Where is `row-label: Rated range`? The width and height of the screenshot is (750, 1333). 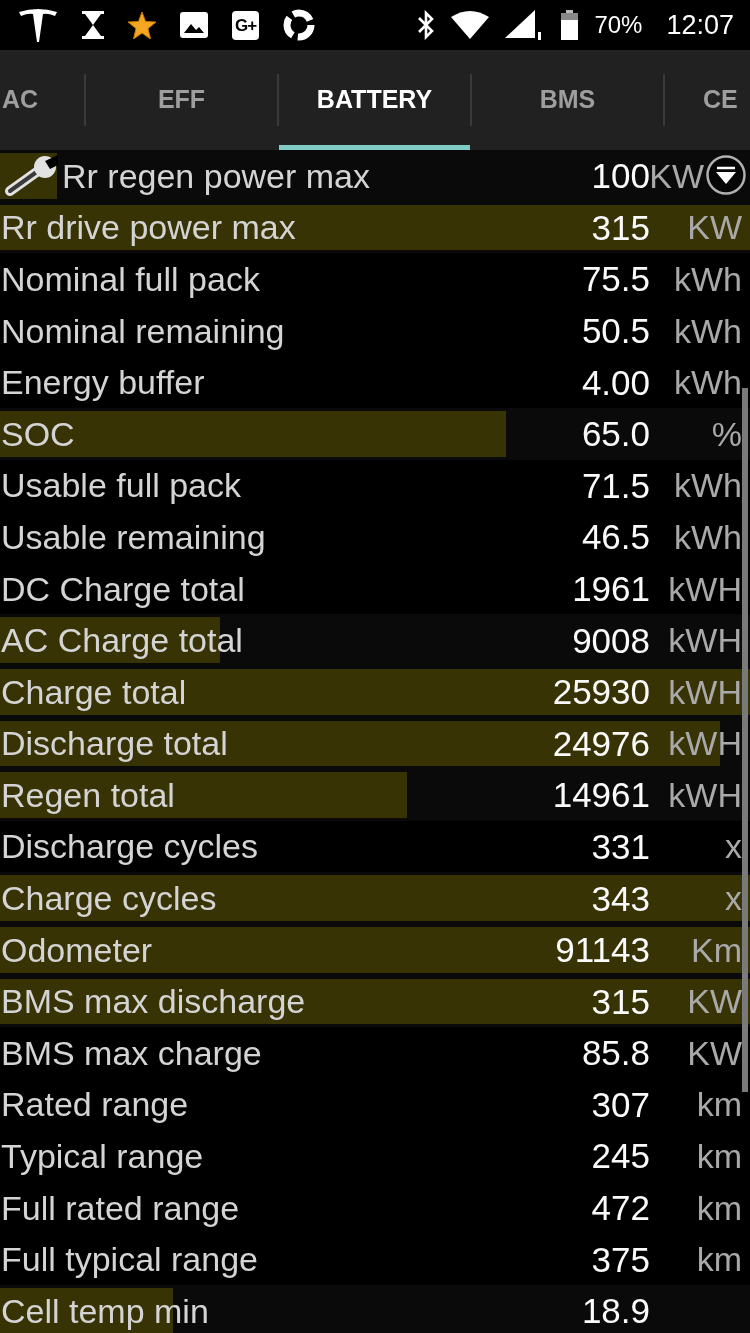 row-label: Rated range is located at coordinates (95, 1104).